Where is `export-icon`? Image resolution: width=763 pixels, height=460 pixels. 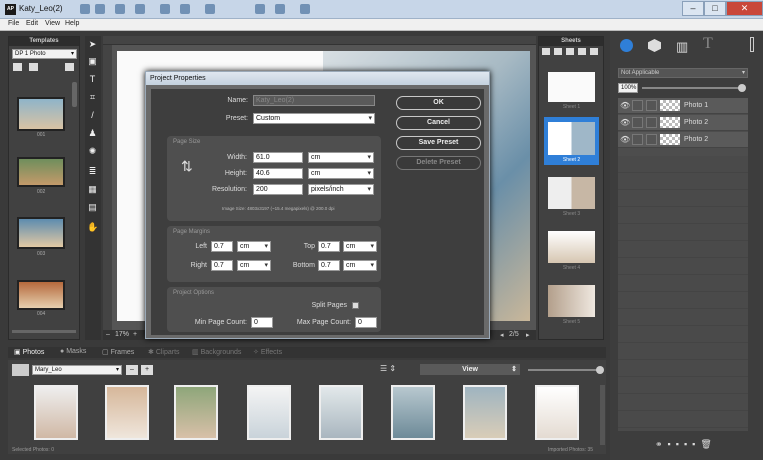
export-icon is located at coordinates (185, 9).